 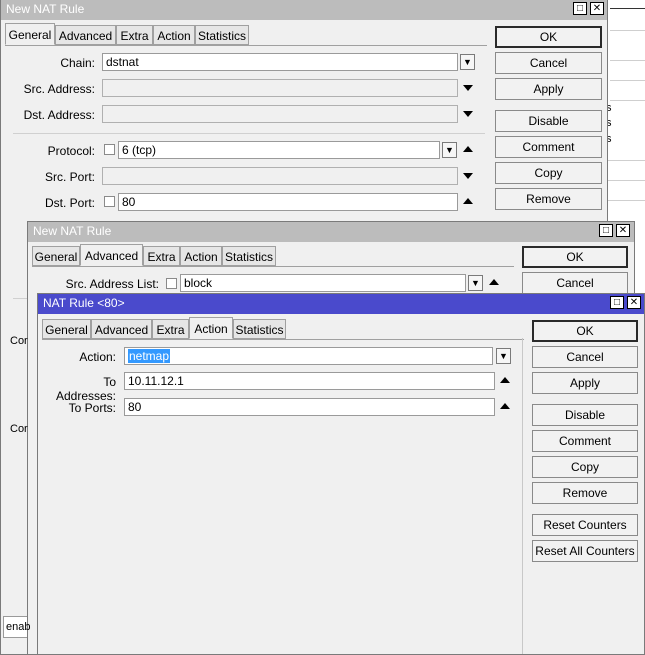 What do you see at coordinates (475, 283) in the screenshot?
I see `src-address-list-dropdown-button: ▼` at bounding box center [475, 283].